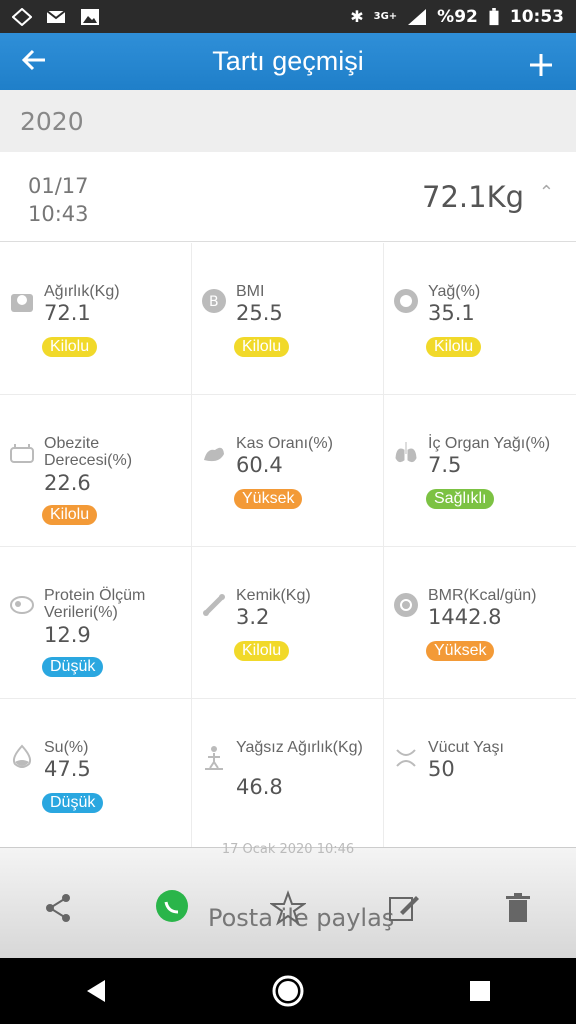 The height and width of the screenshot is (1024, 576). Describe the element at coordinates (250, 291) in the screenshot. I see `metric-label: BMI` at that location.